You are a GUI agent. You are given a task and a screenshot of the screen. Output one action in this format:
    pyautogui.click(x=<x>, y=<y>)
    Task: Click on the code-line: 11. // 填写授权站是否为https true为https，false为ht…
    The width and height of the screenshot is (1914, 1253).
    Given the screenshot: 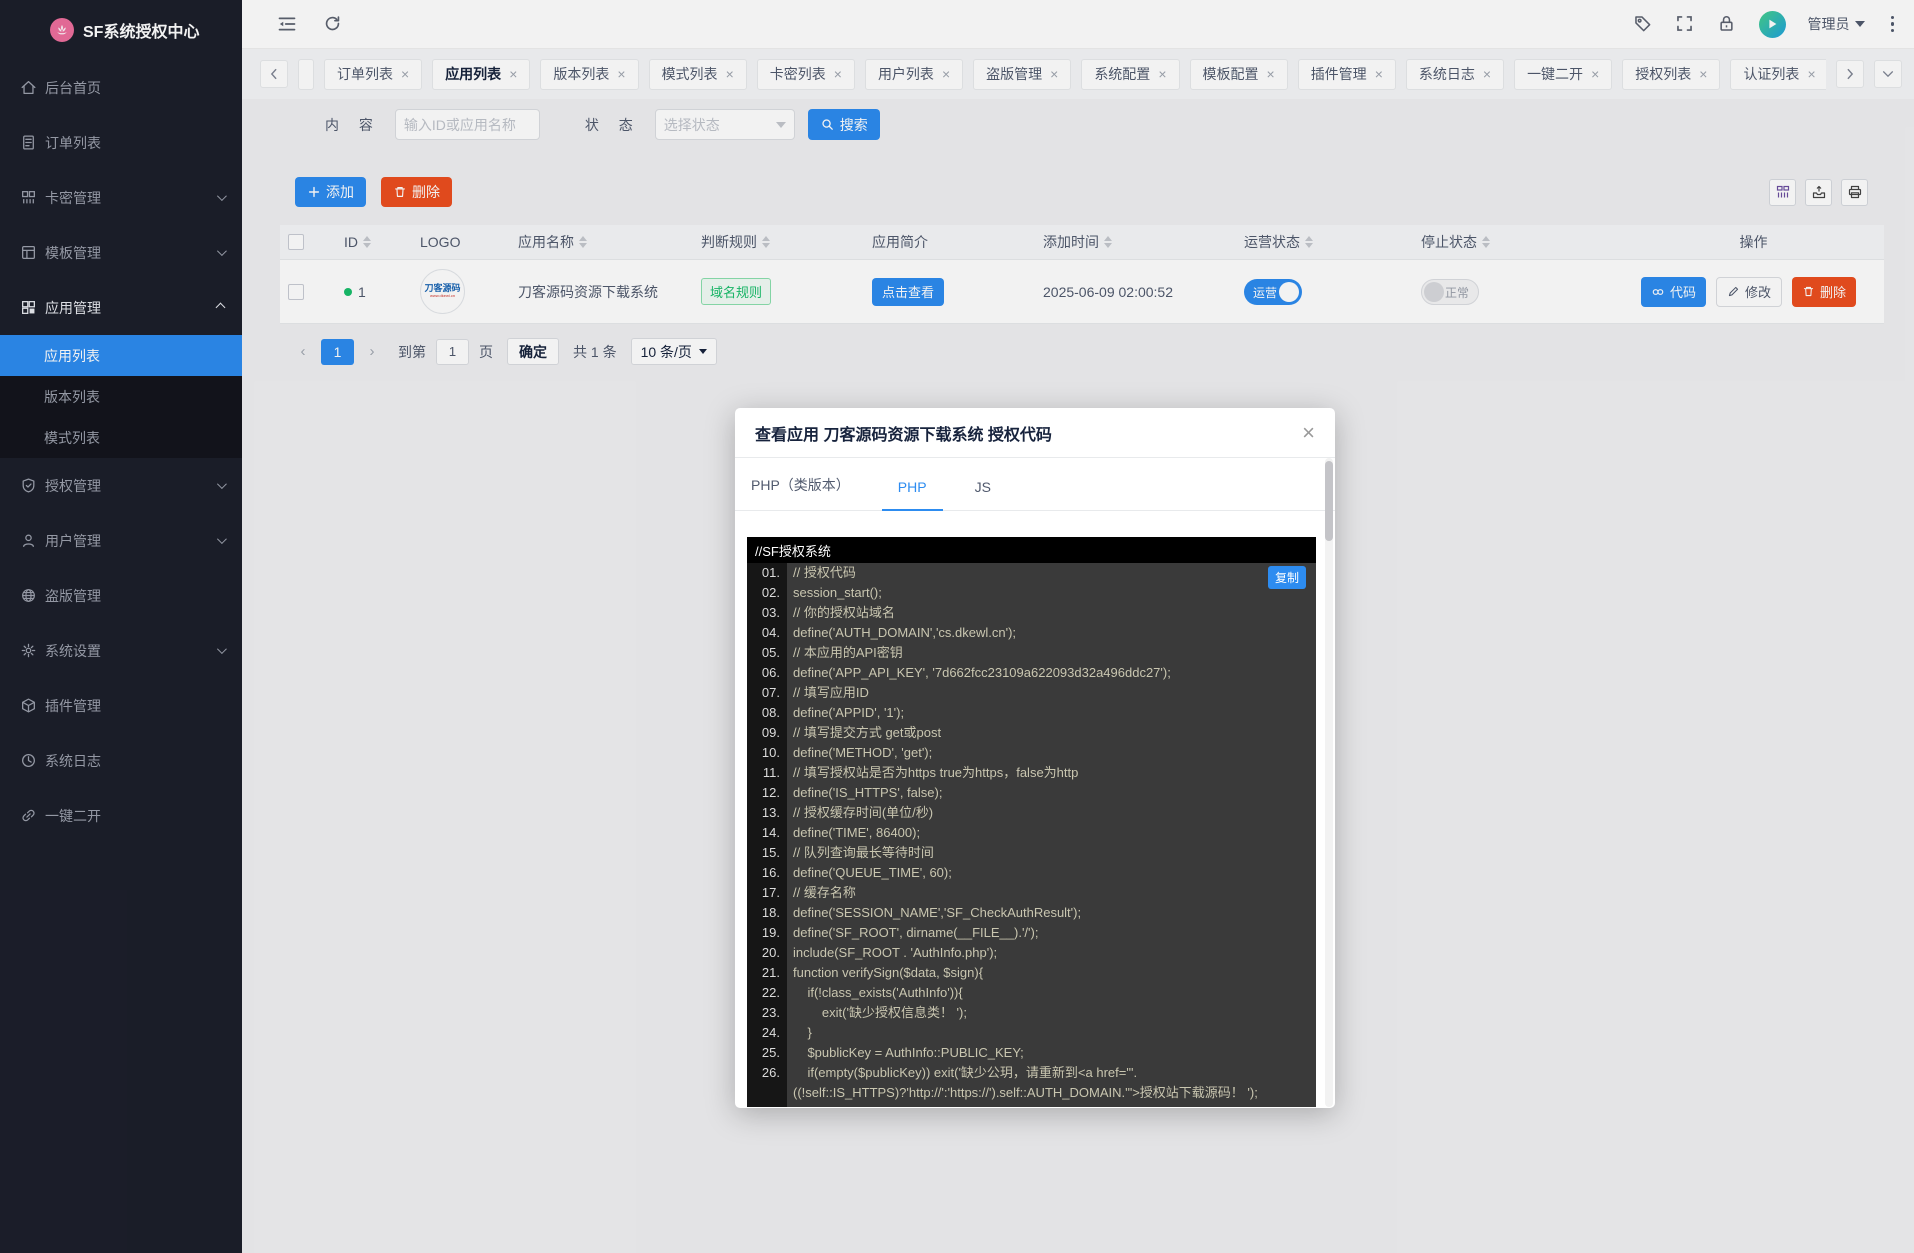 What is the action you would take?
    pyautogui.click(x=1031, y=773)
    